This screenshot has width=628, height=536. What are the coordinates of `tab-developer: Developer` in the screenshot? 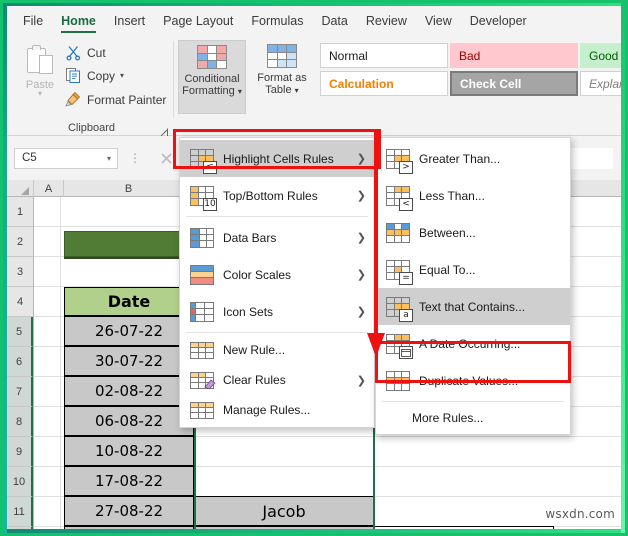 It's located at (498, 20).